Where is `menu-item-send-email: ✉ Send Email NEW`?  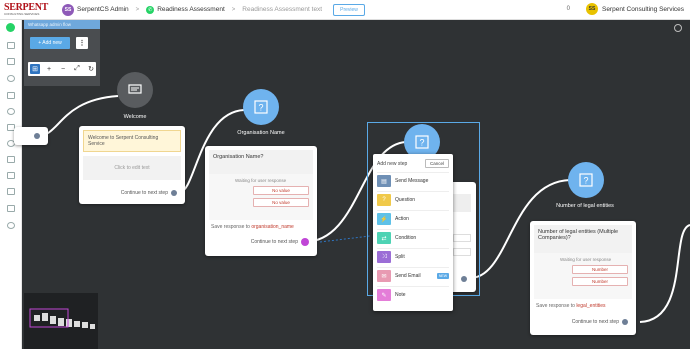
menu-item-send-email: ✉ Send Email NEW is located at coordinates (413, 275).